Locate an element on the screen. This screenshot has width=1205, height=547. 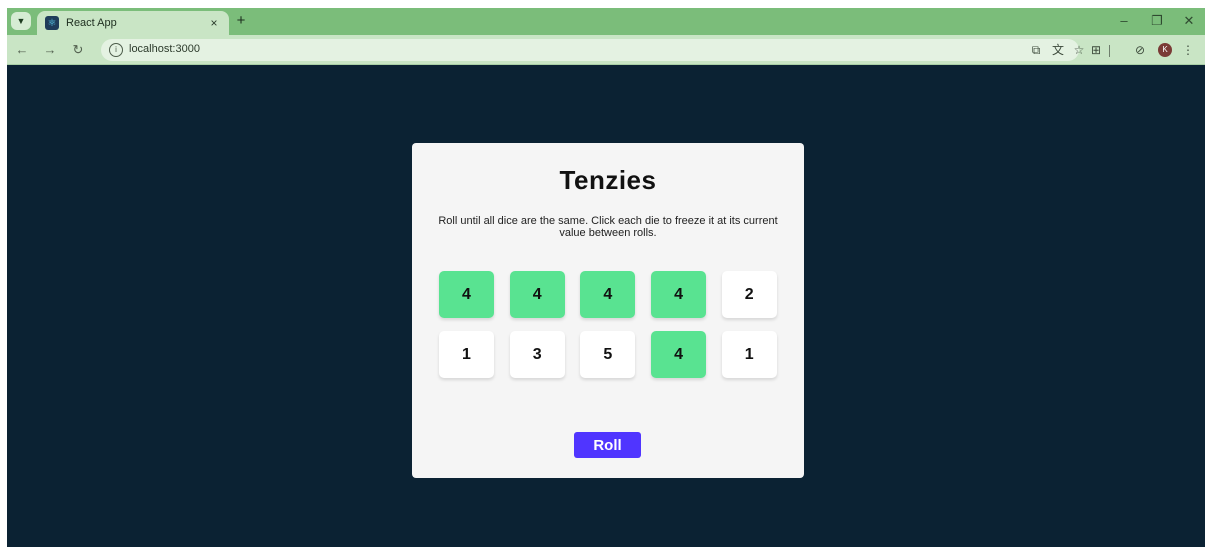
flask-icon: ⊘ is located at coordinates (1140, 50).